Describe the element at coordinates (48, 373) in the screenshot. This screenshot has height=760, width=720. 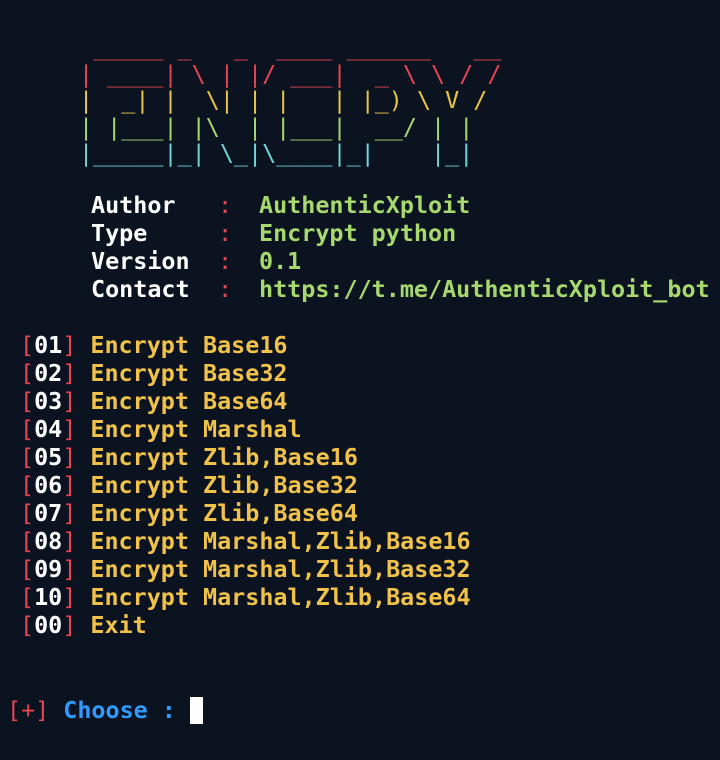
I see `menu-number: 02` at that location.